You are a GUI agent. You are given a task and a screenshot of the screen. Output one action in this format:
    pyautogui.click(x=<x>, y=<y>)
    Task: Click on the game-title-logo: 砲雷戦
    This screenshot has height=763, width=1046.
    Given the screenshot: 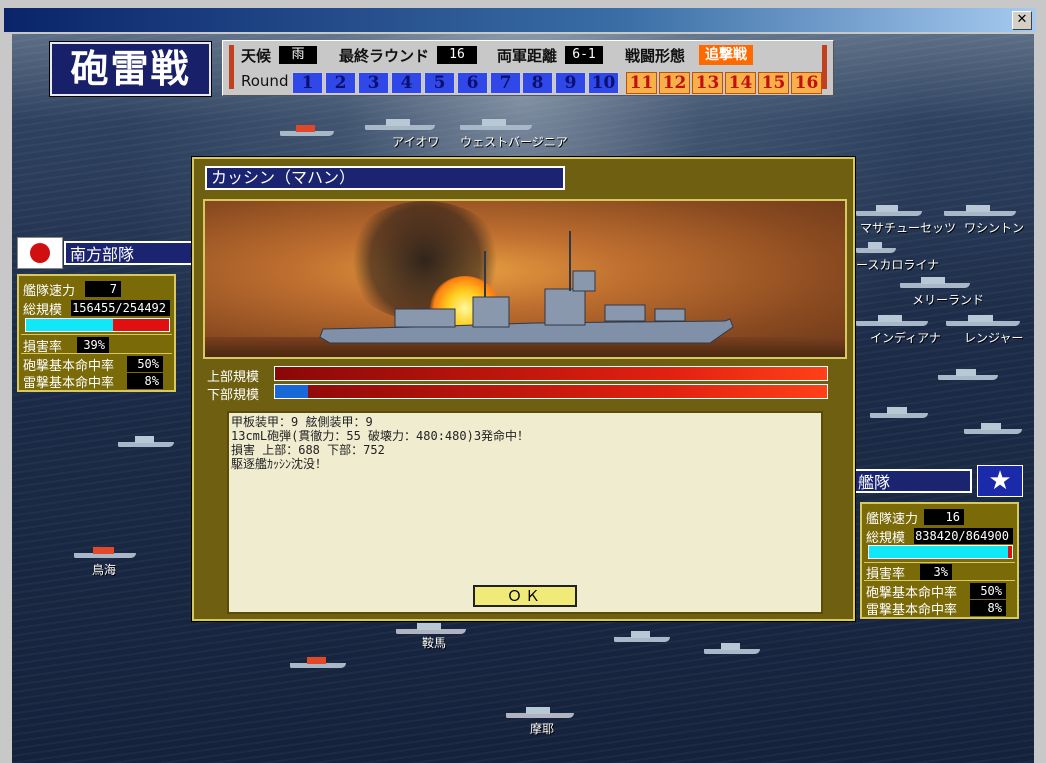 What is the action you would take?
    pyautogui.click(x=130, y=69)
    